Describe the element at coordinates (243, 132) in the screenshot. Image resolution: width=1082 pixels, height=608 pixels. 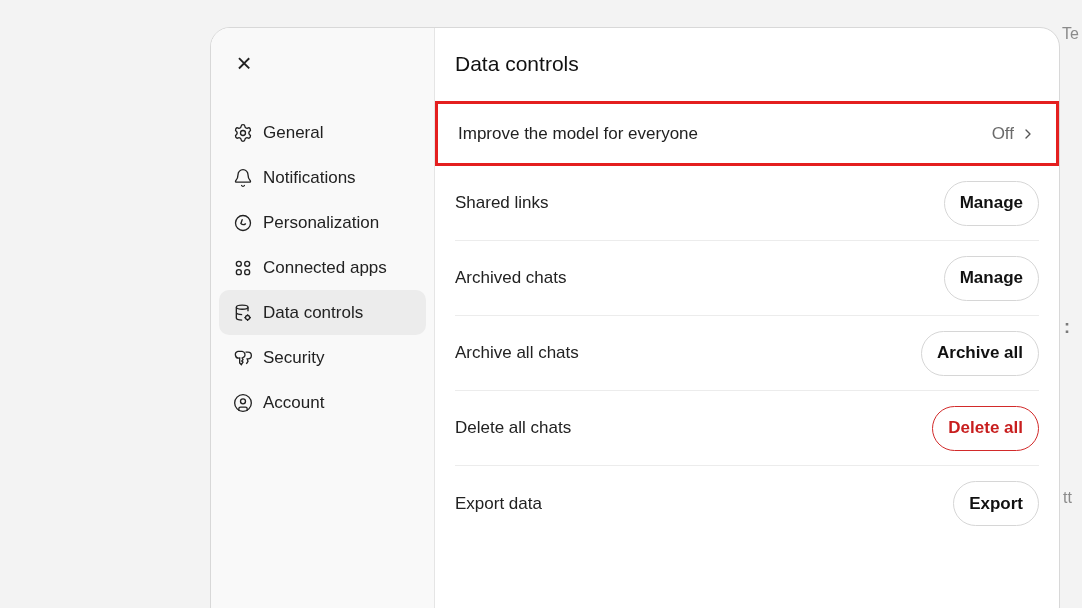
I see `settings-icon` at that location.